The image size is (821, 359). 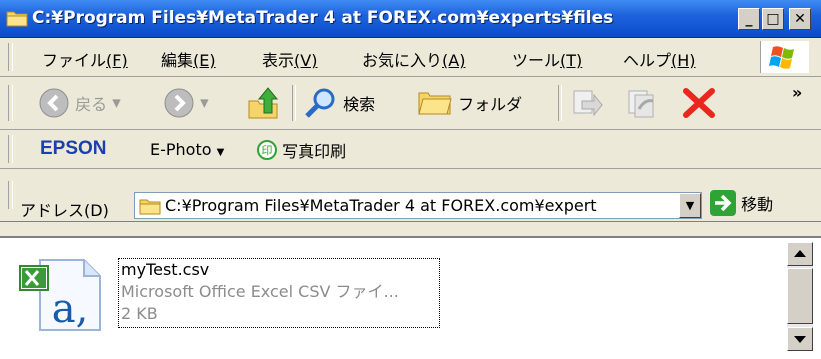 I want to click on down-triangle-icon, so click(x=800, y=339).